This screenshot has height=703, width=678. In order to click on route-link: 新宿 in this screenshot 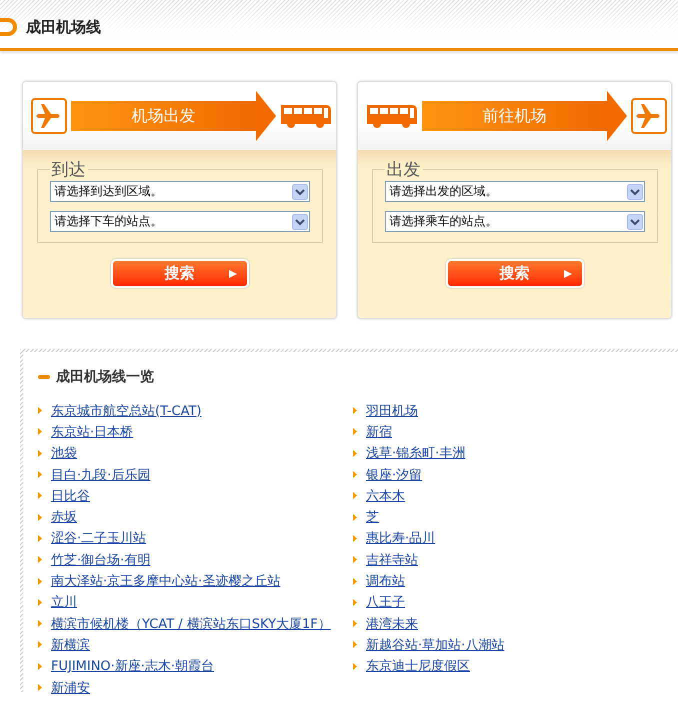, I will do `click(379, 431)`.